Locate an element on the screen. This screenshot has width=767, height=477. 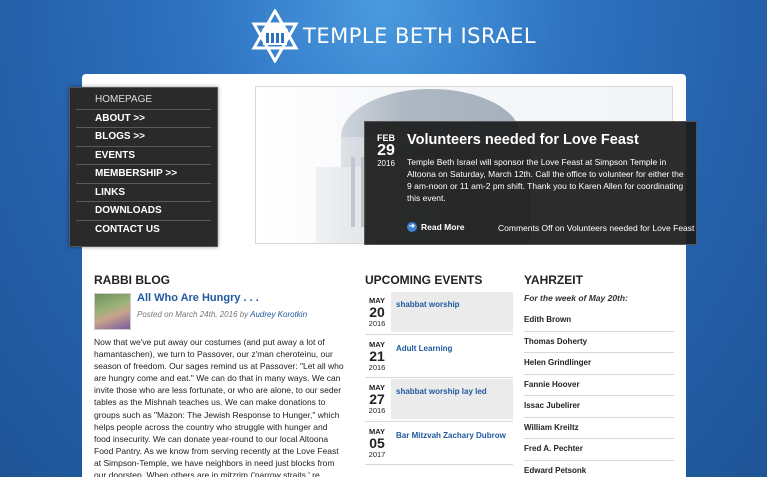
site-title: TEMPLE BETH ISRAEL is located at coordinates (419, 36).